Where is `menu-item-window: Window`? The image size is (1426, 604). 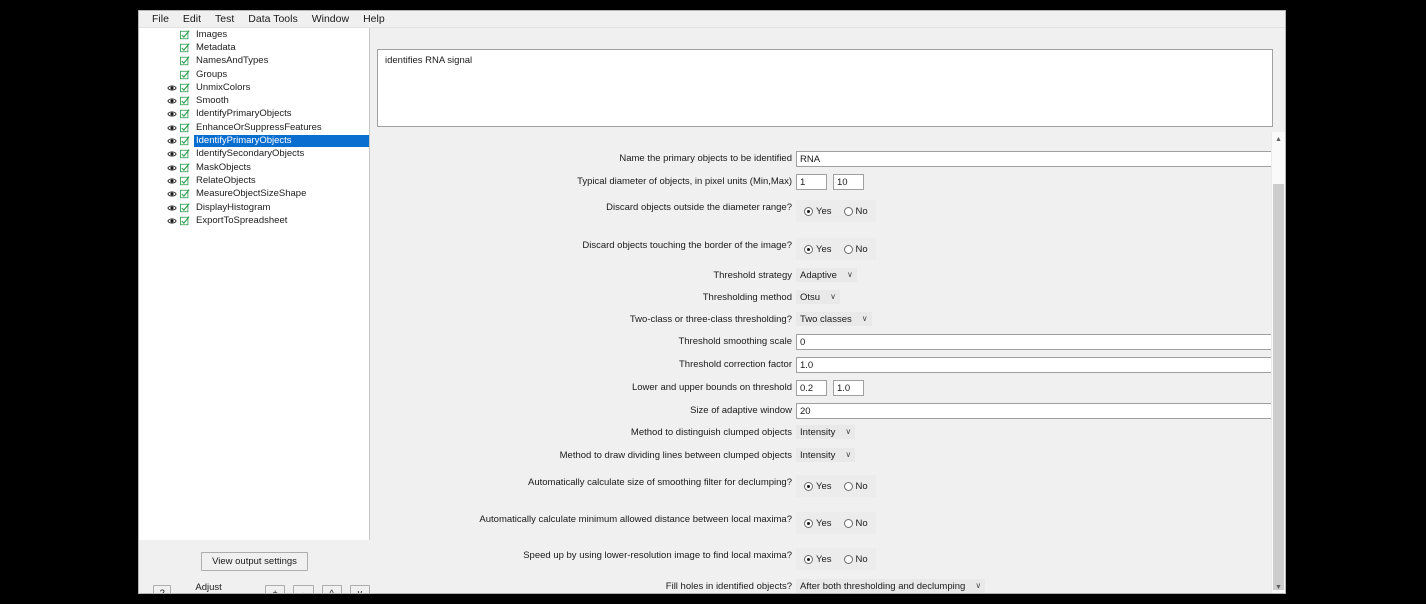 menu-item-window: Window is located at coordinates (330, 19).